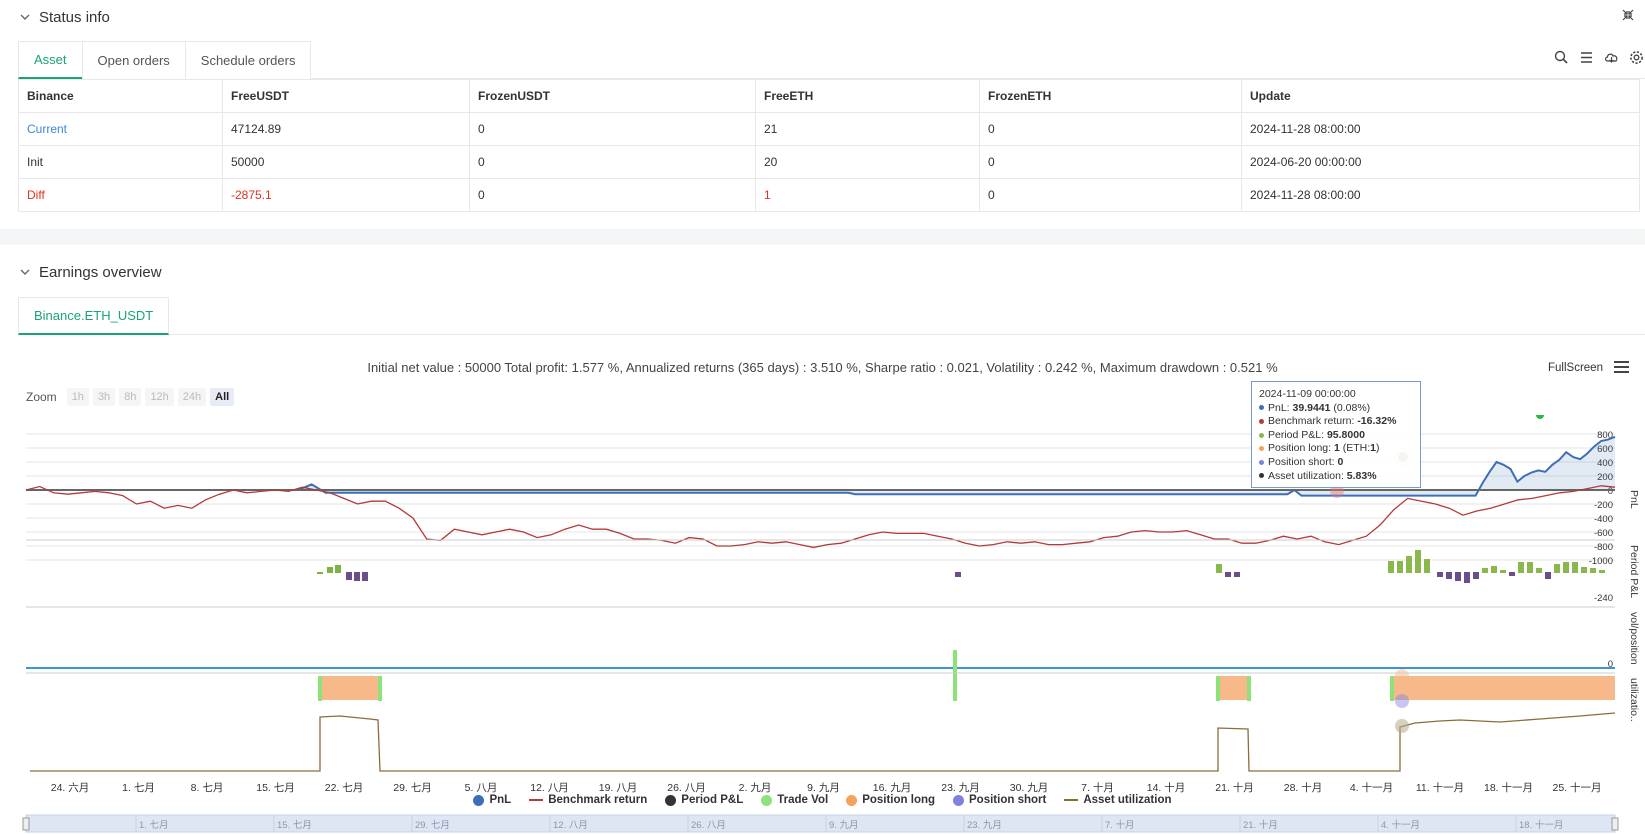  I want to click on pnl-axis-label: PnL, so click(1634, 499).